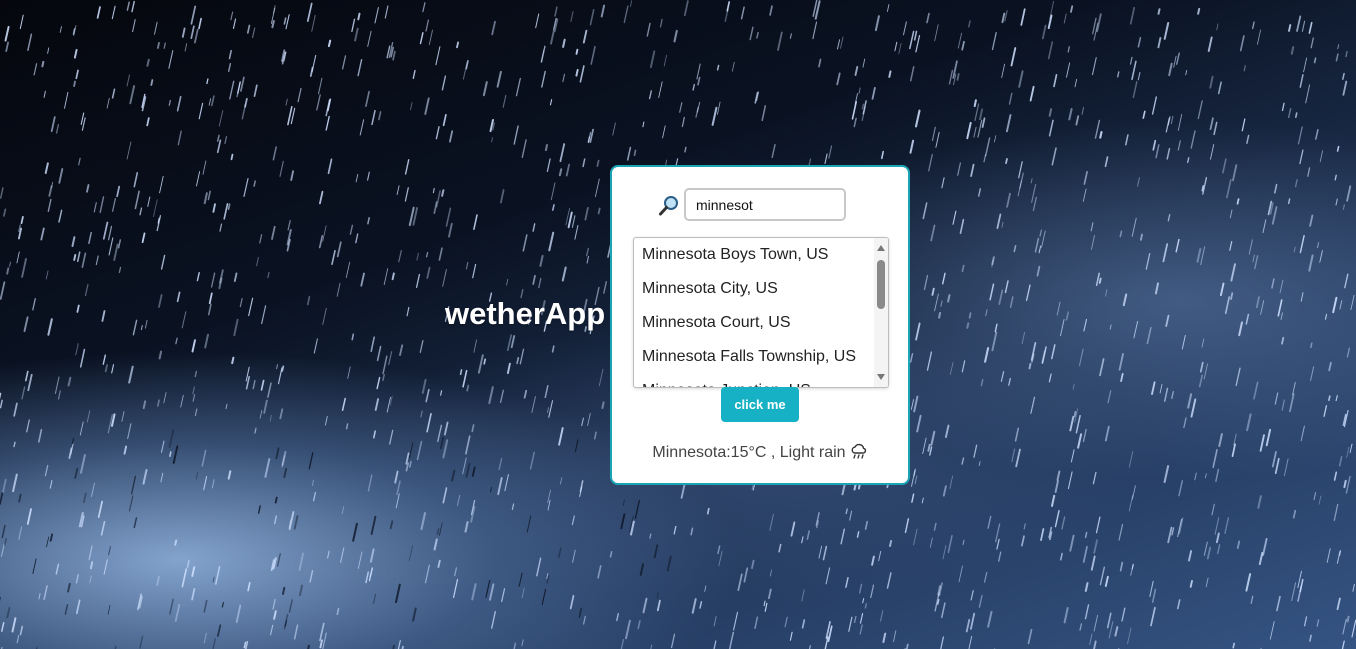  Describe the element at coordinates (754, 380) in the screenshot. I see `suggestion-item: Minnesota Junction, US` at that location.